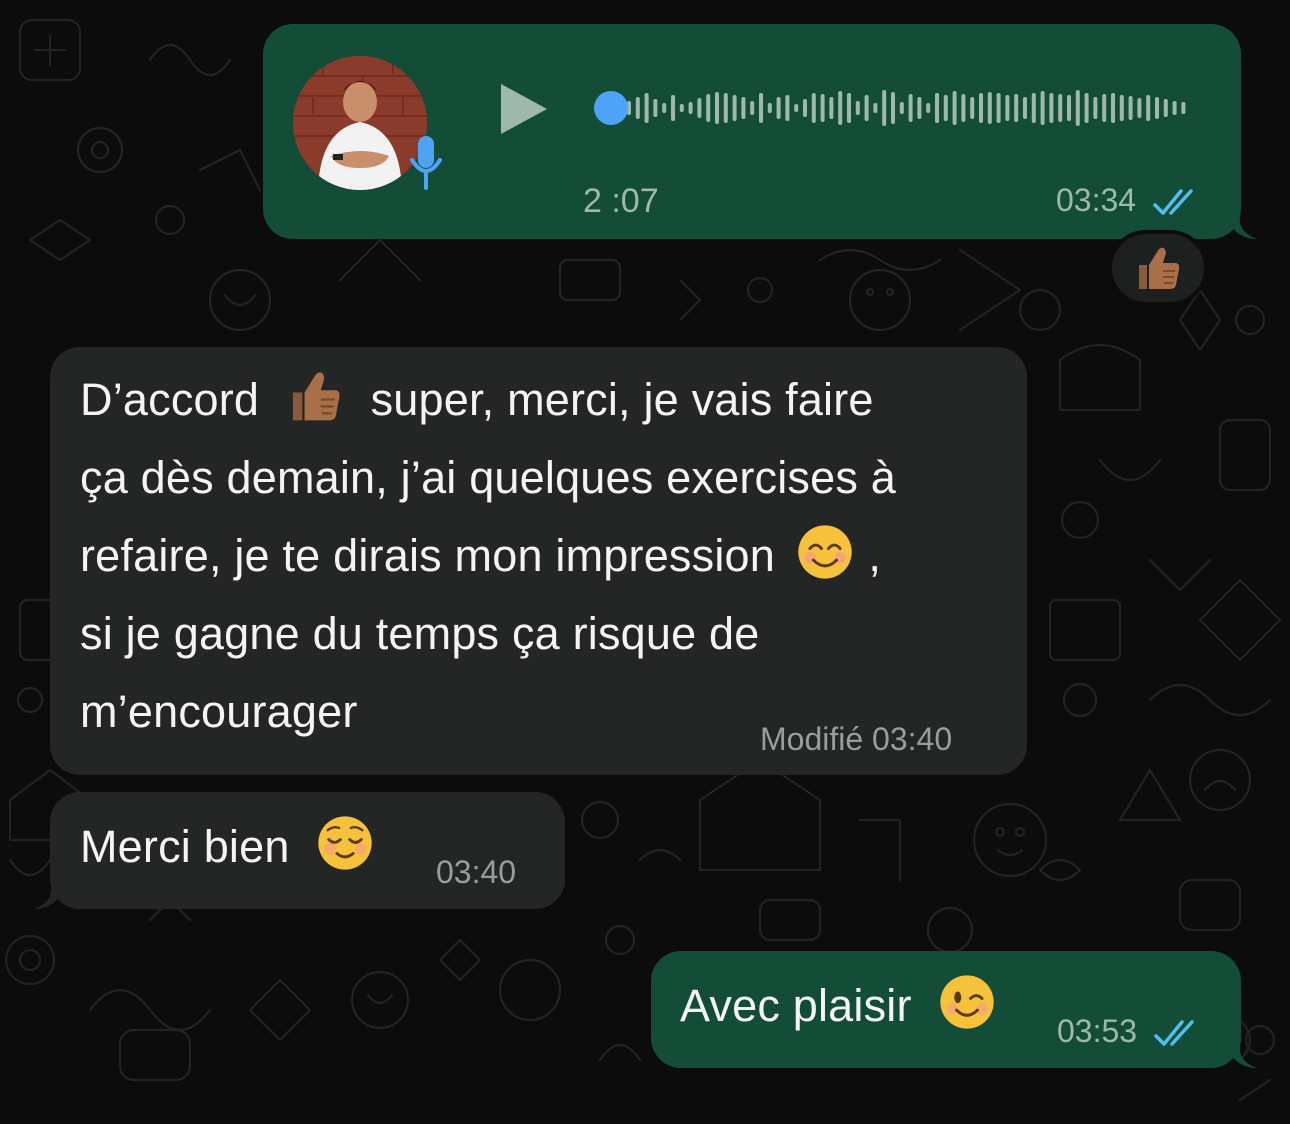 This screenshot has height=1124, width=1290. What do you see at coordinates (488, 477) in the screenshot?
I see `message-line: ça dès demain, j’ai quelques exercises à` at bounding box center [488, 477].